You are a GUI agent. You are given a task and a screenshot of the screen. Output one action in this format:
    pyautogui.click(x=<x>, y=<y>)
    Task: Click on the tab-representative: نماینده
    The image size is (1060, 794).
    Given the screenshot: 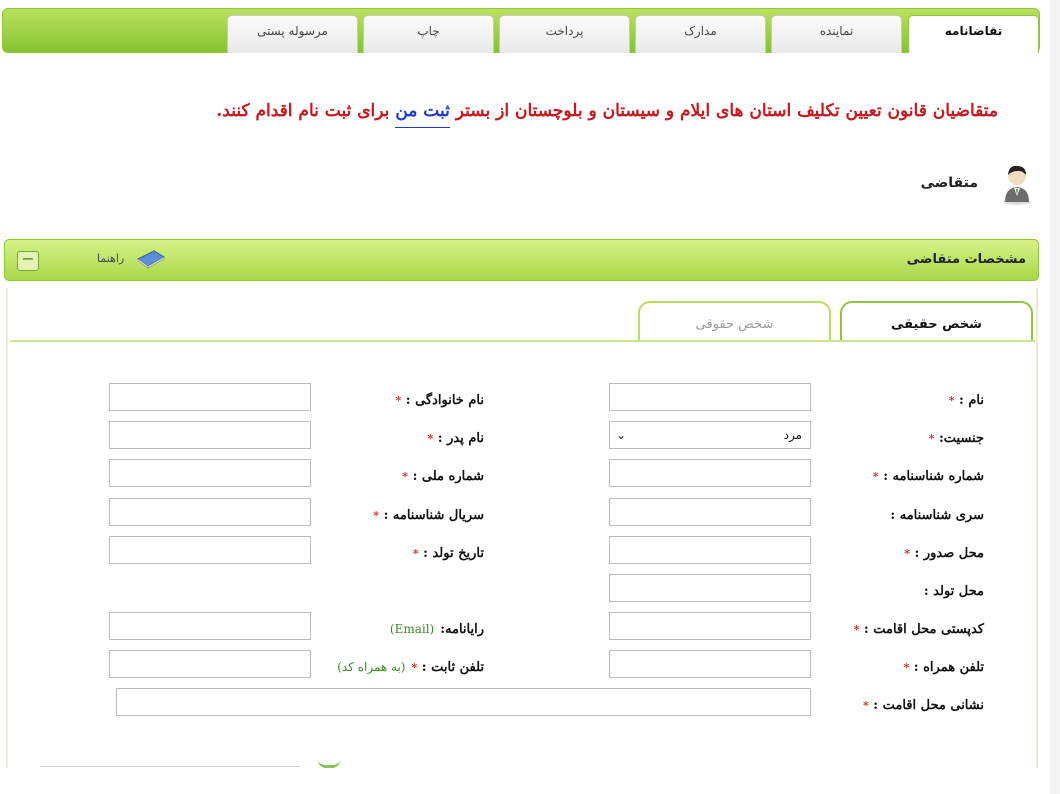 What is the action you would take?
    pyautogui.click(x=836, y=34)
    